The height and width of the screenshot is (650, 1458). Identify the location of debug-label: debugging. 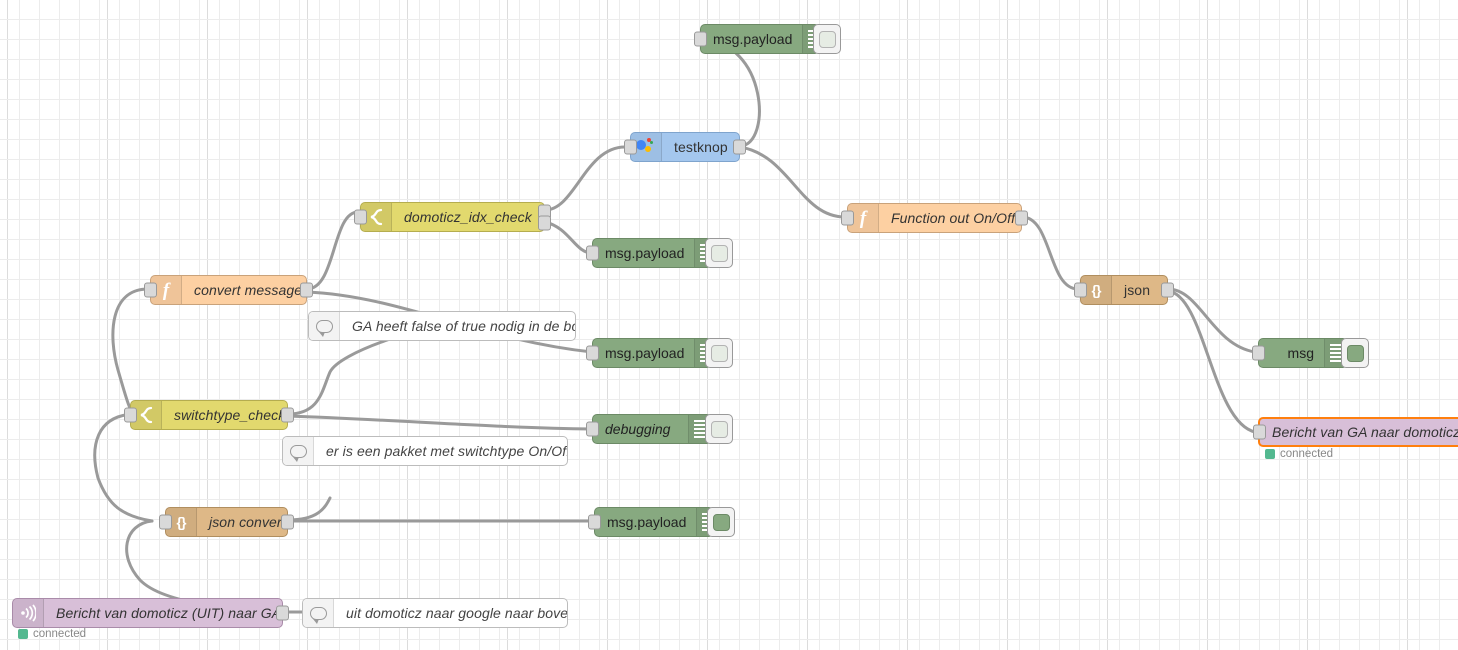
(638, 429).